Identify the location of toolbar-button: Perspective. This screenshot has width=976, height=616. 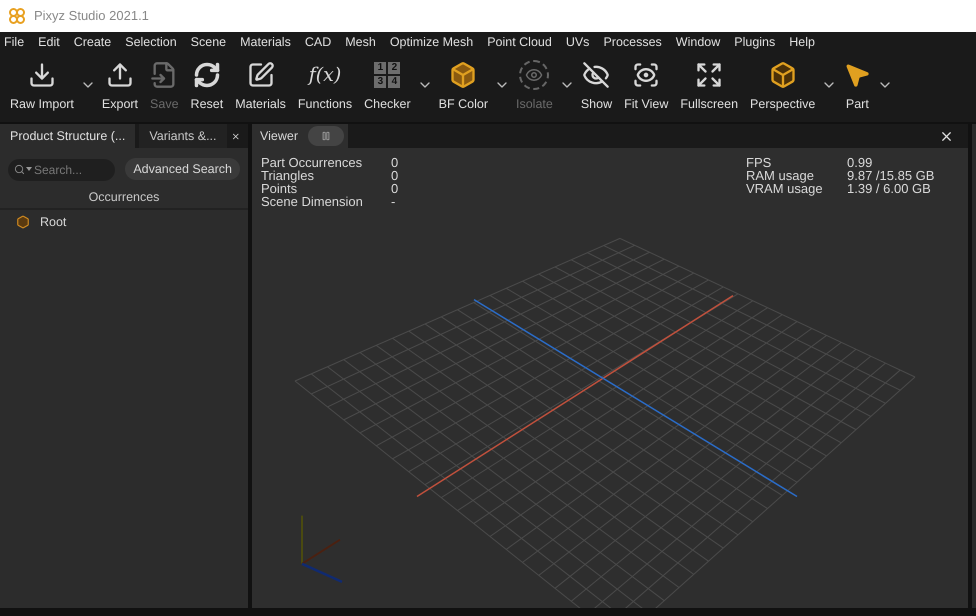
(783, 83).